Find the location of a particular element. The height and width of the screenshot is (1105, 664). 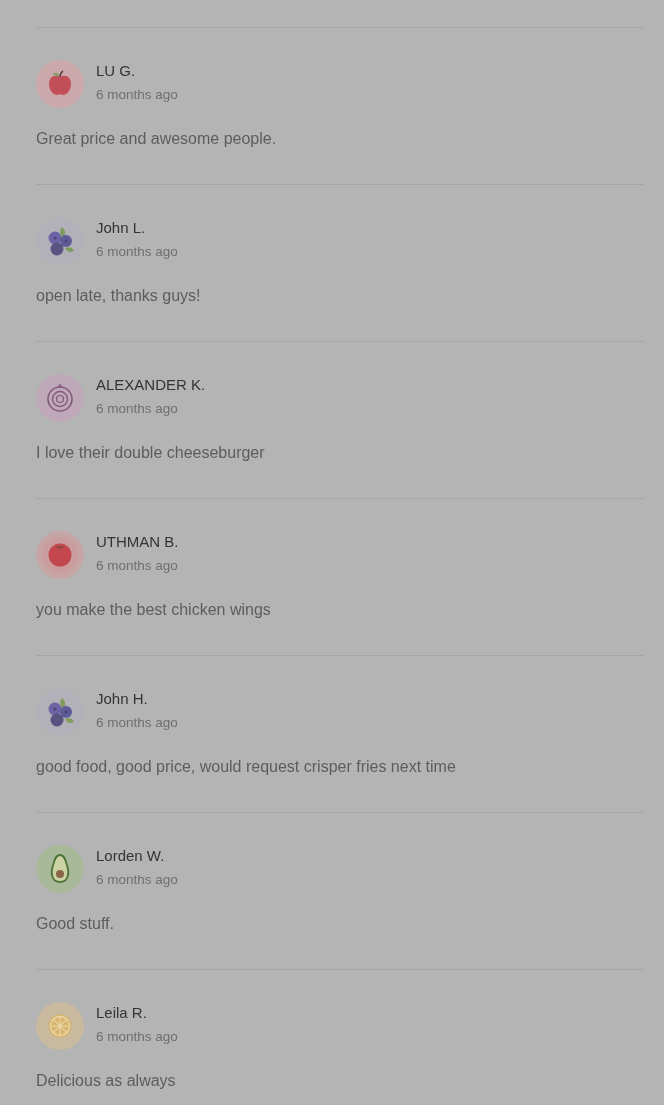

onion-avatar-icon is located at coordinates (60, 398).